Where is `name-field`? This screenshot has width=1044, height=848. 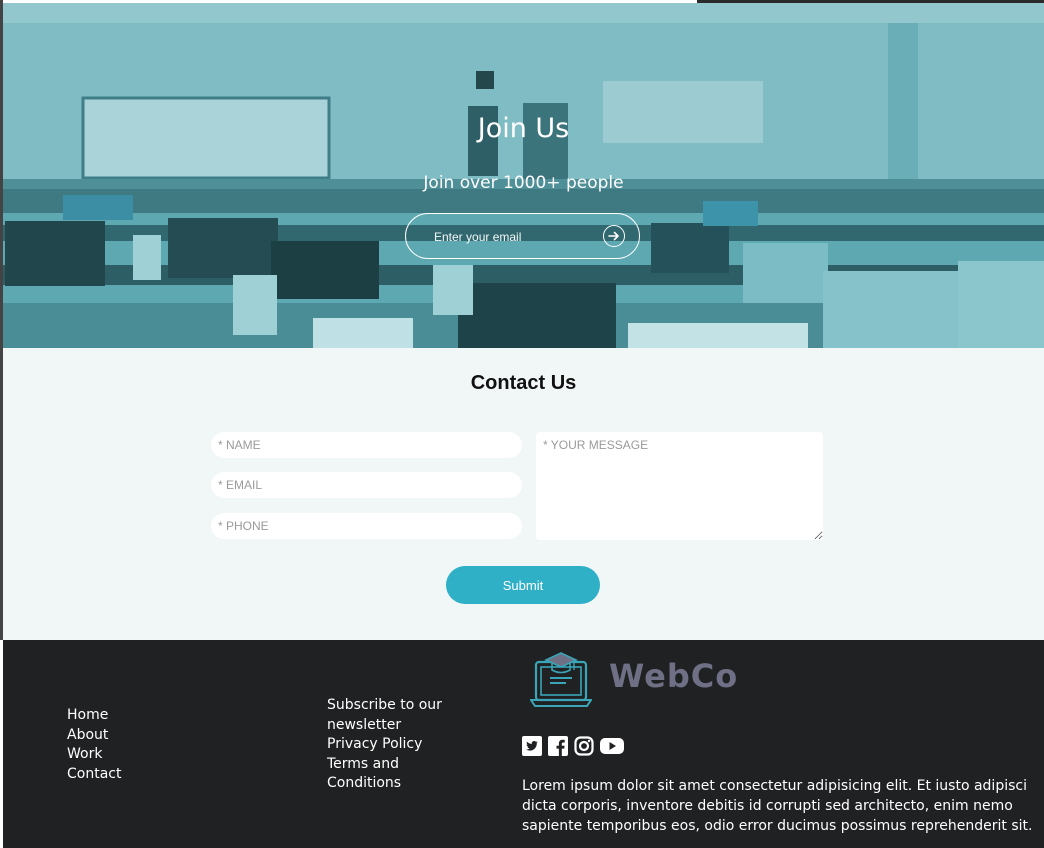 name-field is located at coordinates (366, 445).